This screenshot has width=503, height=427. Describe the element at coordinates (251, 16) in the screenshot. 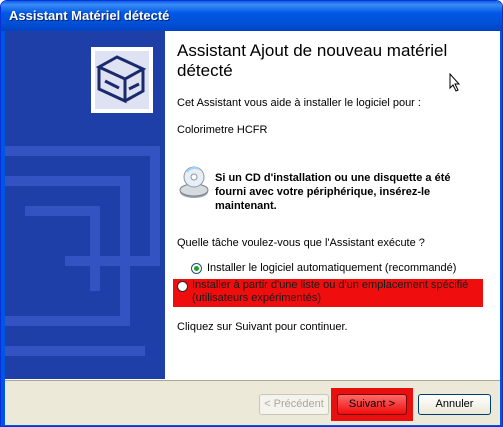

I see `title-bar: Assistant Matériel détecté` at that location.